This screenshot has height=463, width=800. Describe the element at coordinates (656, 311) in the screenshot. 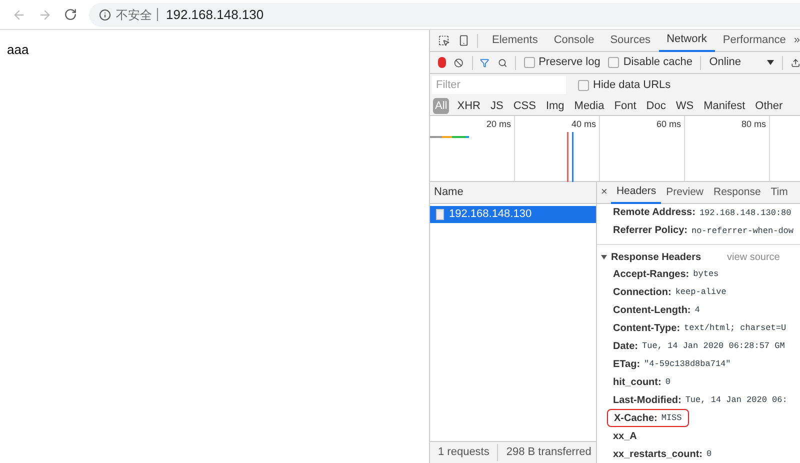

I see `header-entry: Content-Length: 4` at that location.